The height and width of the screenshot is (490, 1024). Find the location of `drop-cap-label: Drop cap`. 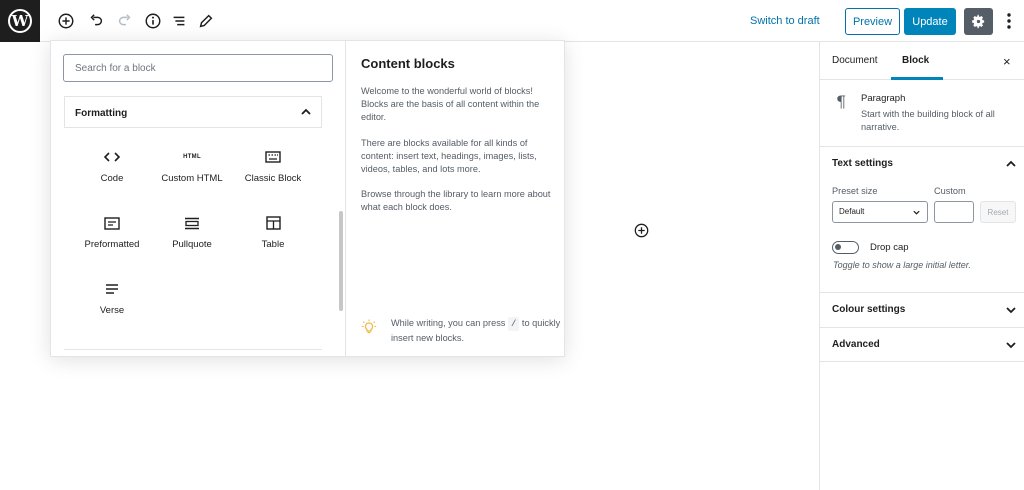

drop-cap-label: Drop cap is located at coordinates (889, 247).